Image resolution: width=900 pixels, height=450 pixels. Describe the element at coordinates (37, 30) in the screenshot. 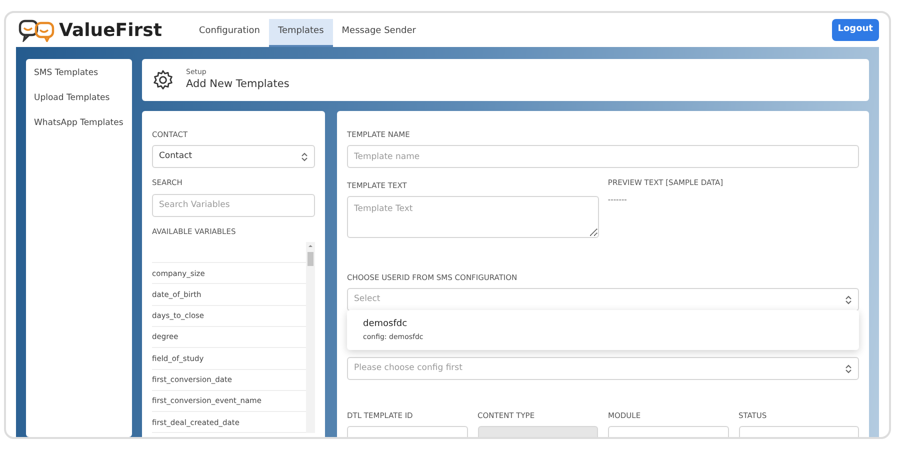

I see `logo-icon` at that location.